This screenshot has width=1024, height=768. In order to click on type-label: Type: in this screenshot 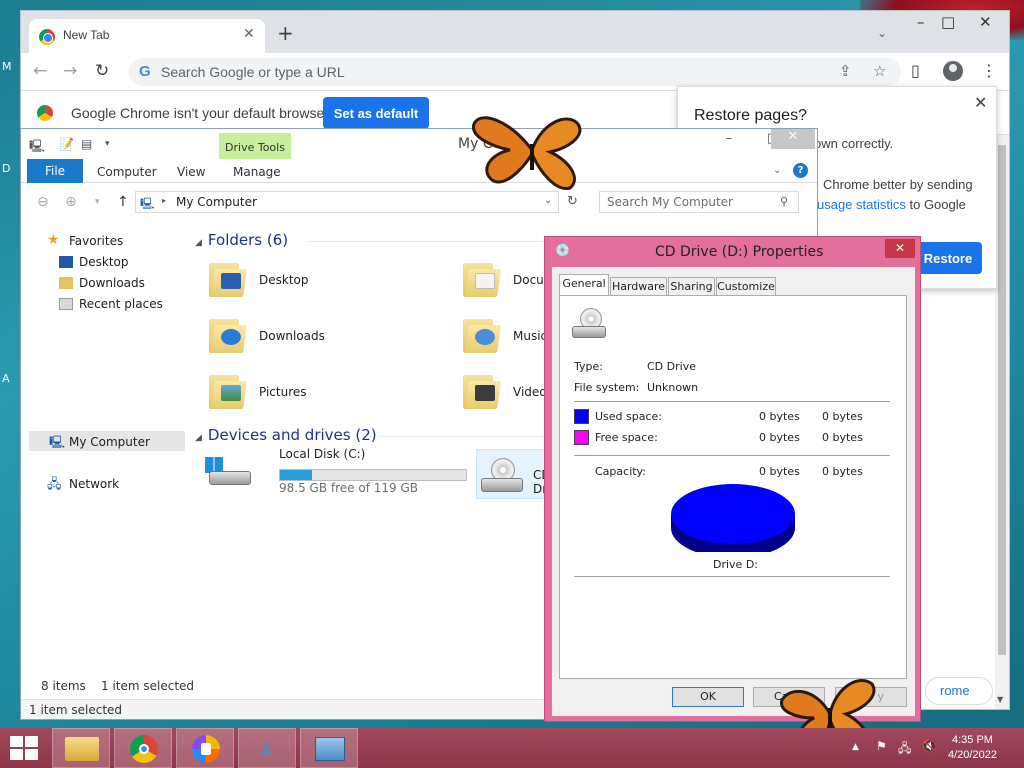, I will do `click(588, 366)`.